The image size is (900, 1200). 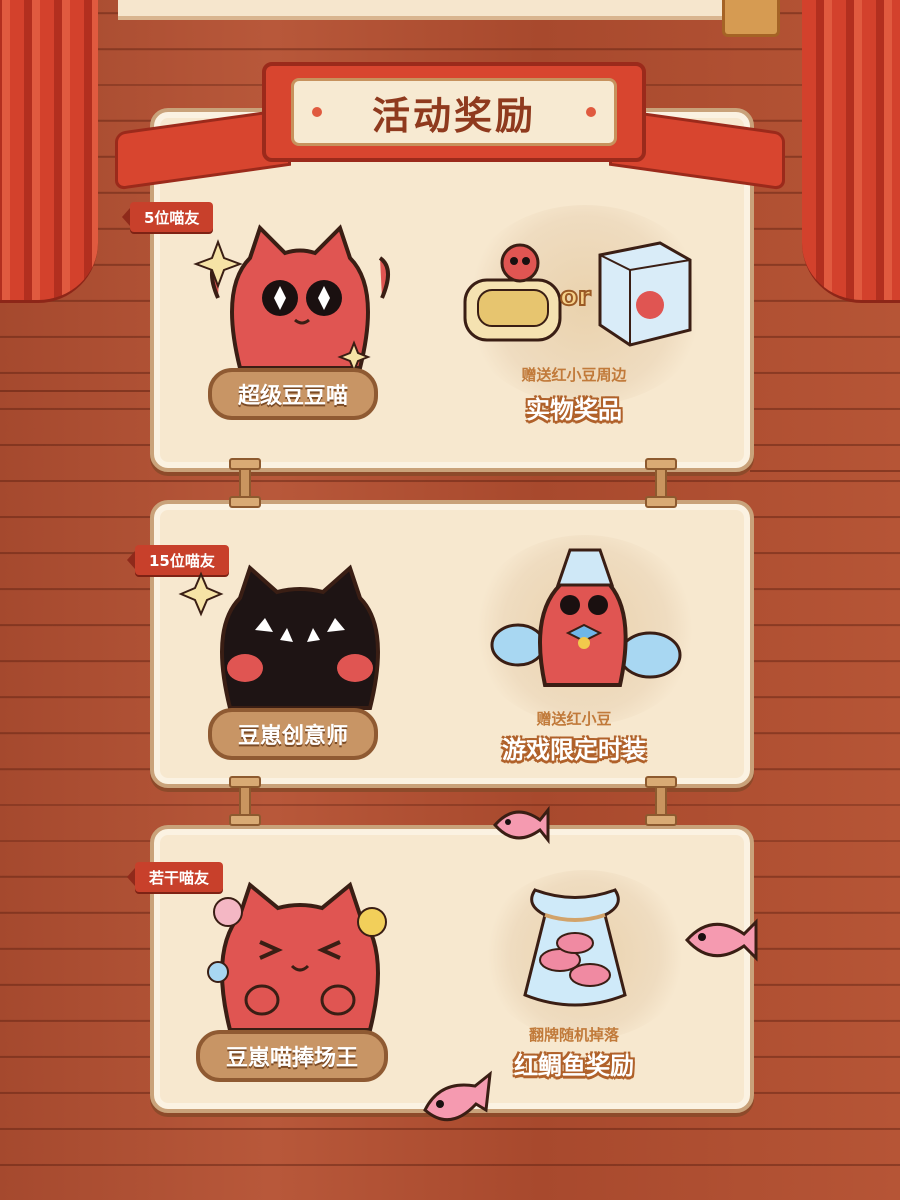 What do you see at coordinates (851, 151) in the screenshot?
I see `curtain-right` at bounding box center [851, 151].